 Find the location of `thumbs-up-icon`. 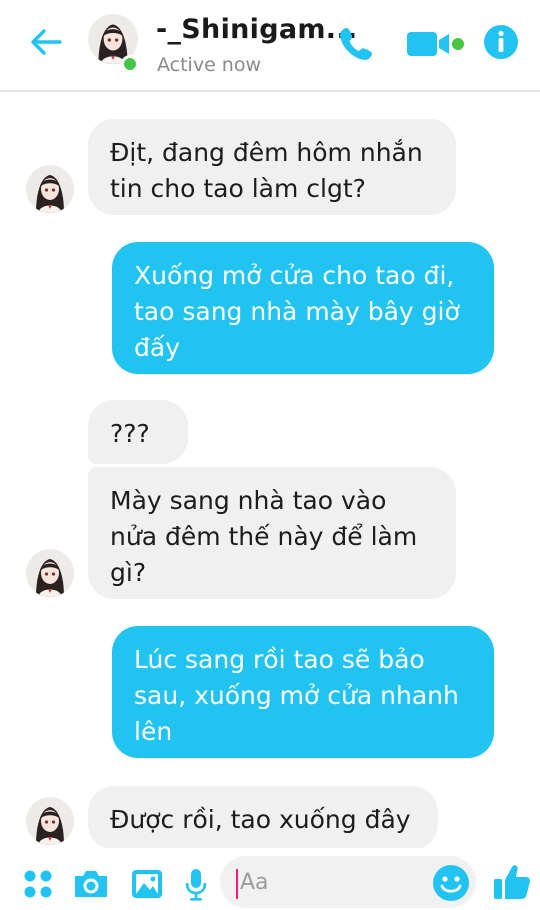

thumbs-up-icon is located at coordinates (512, 882).